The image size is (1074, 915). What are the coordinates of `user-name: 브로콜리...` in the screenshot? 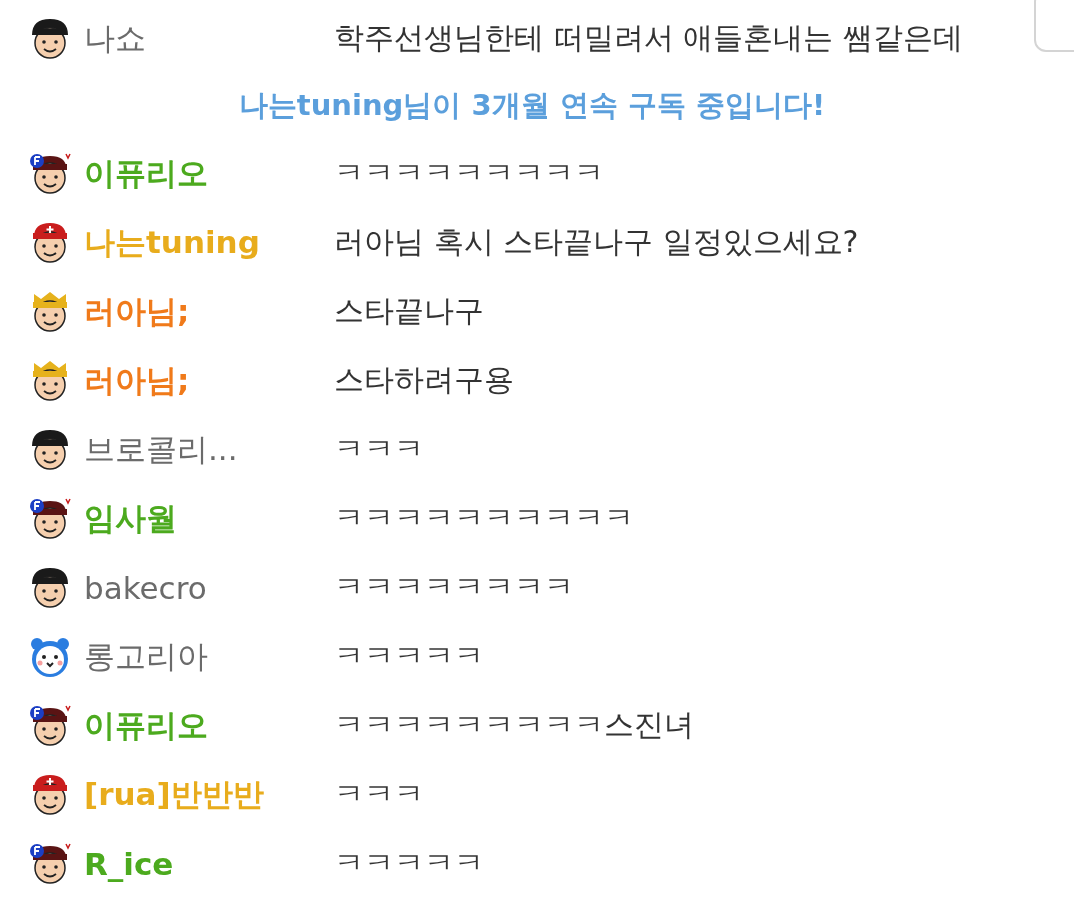 It's located at (209, 449).